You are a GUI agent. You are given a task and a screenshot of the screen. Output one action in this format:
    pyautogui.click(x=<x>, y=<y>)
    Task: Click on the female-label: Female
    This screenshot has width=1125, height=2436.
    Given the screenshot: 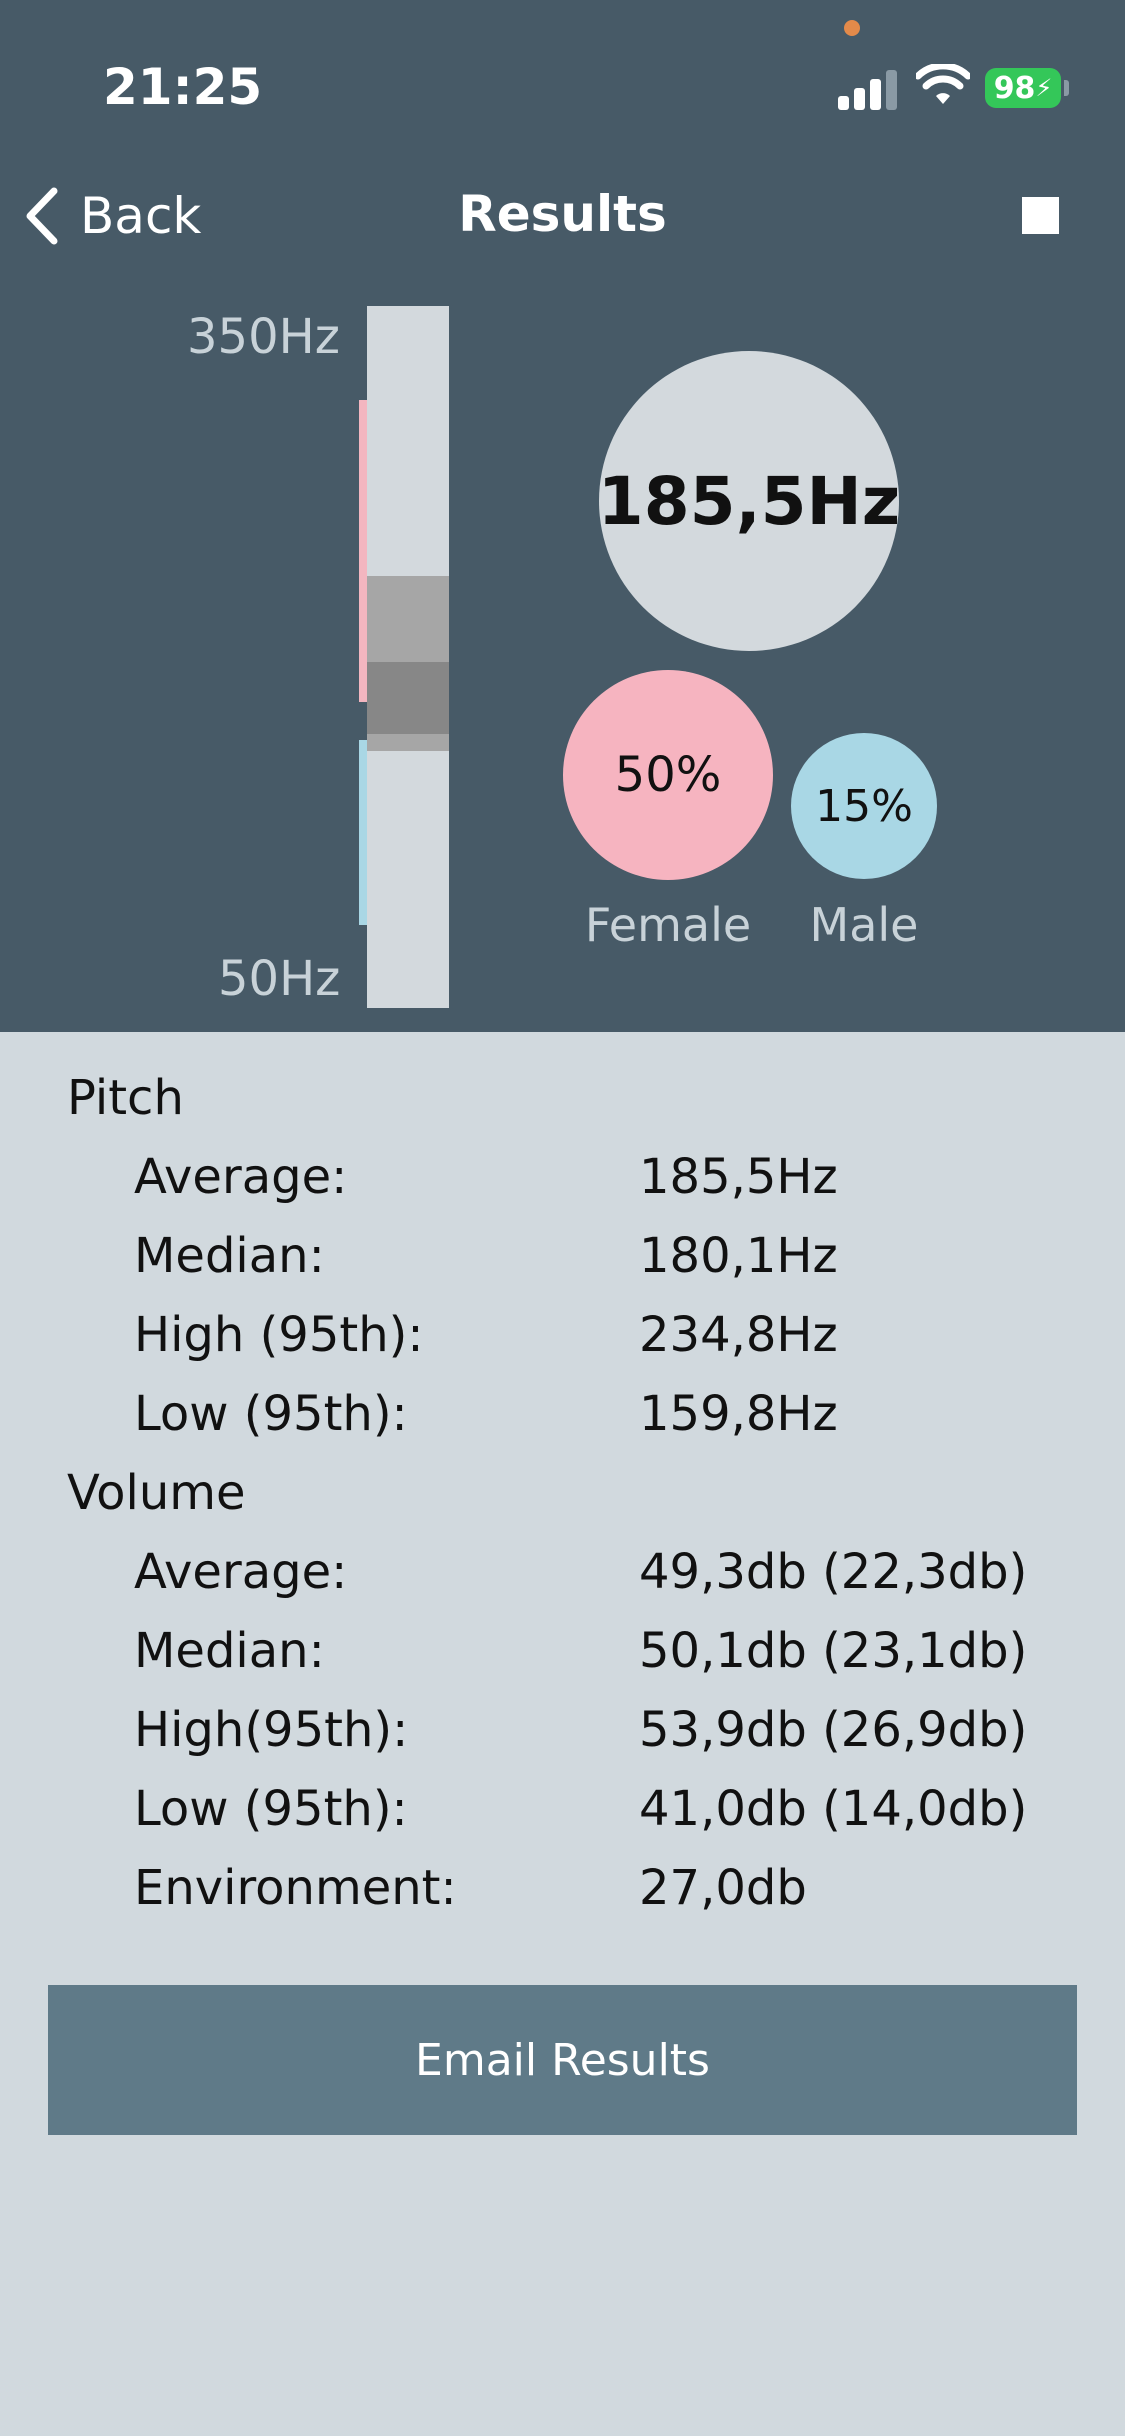 What is the action you would take?
    pyautogui.click(x=668, y=925)
    